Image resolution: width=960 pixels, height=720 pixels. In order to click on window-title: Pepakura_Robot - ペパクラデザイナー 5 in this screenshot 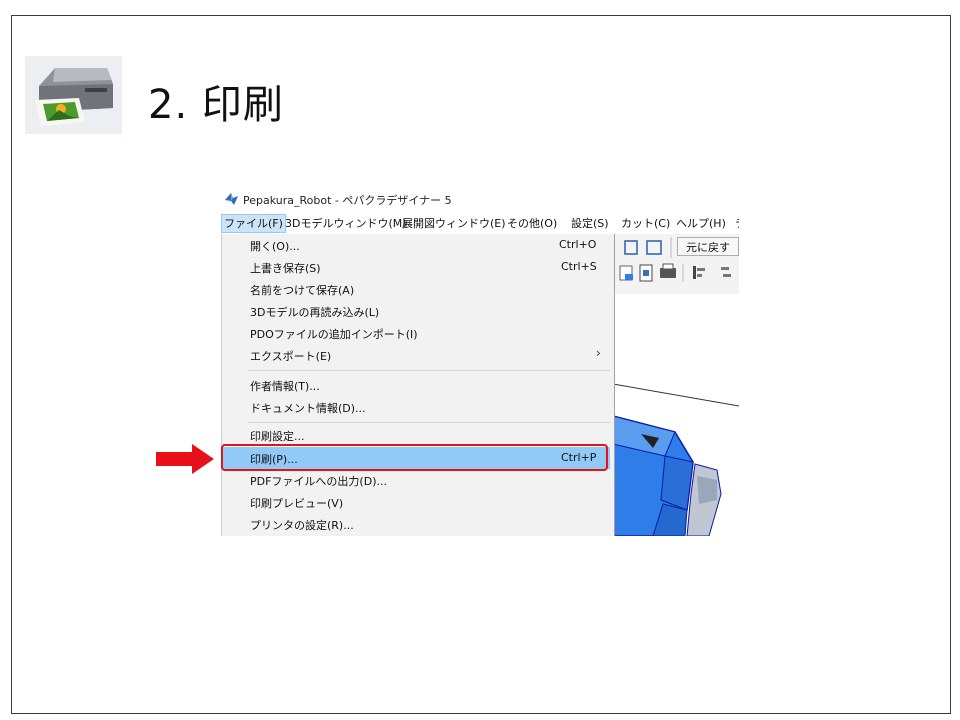, I will do `click(347, 200)`.